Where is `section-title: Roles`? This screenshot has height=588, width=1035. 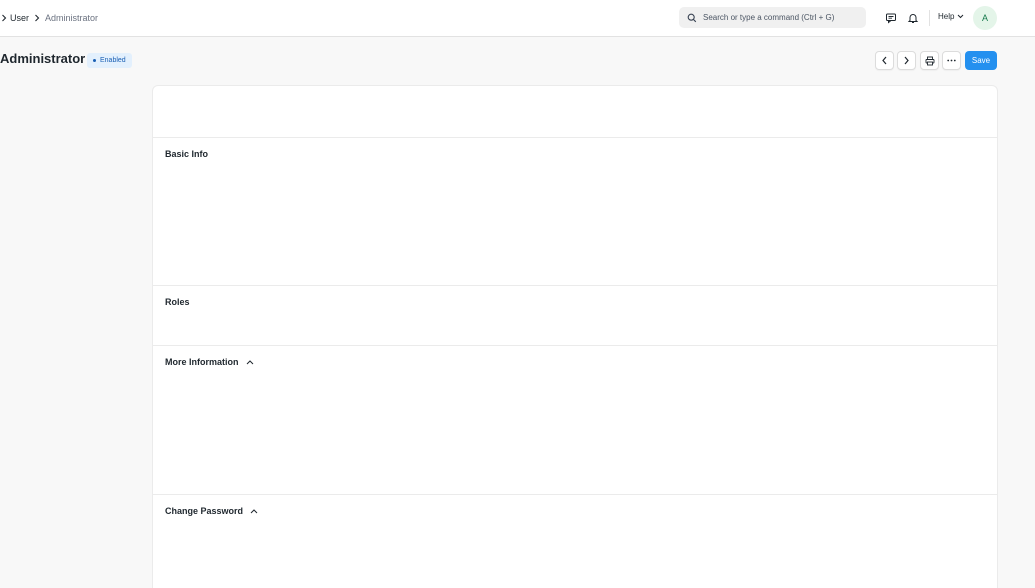 section-title: Roles is located at coordinates (177, 302).